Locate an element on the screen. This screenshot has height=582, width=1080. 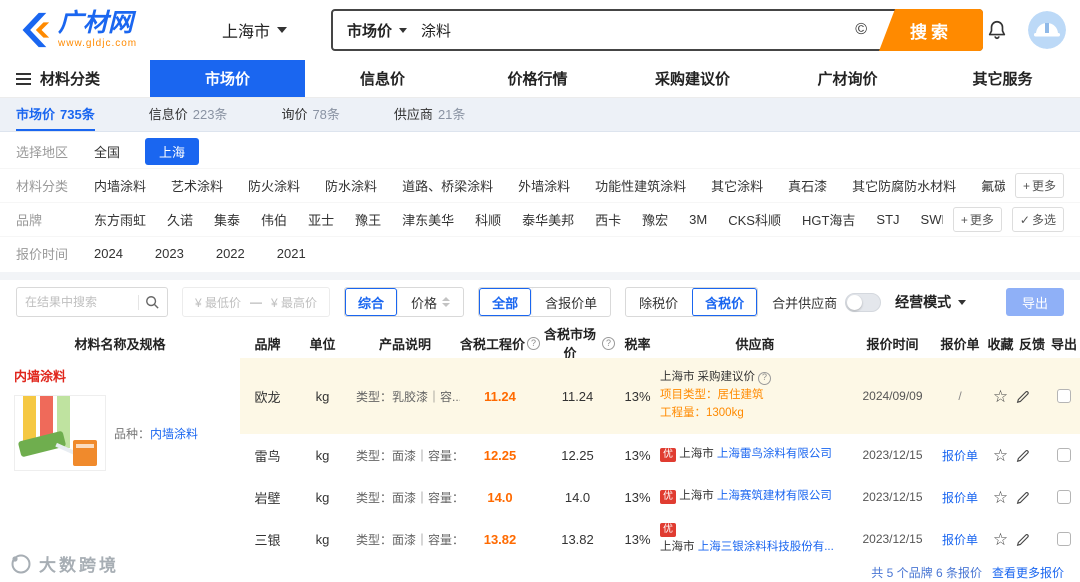
brand-multi-select-button: ✓ 多选 is located at coordinates (1037, 219).